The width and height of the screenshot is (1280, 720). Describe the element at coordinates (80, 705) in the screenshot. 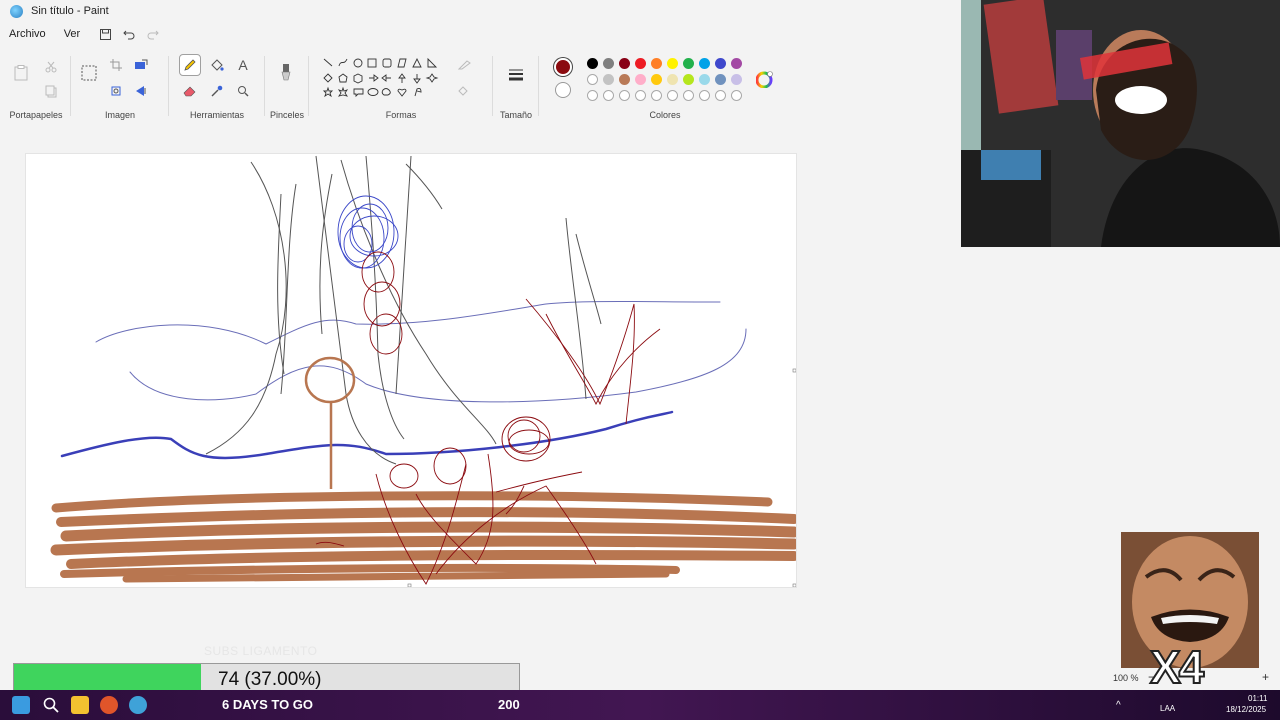

I see `file-explorer-icon` at that location.